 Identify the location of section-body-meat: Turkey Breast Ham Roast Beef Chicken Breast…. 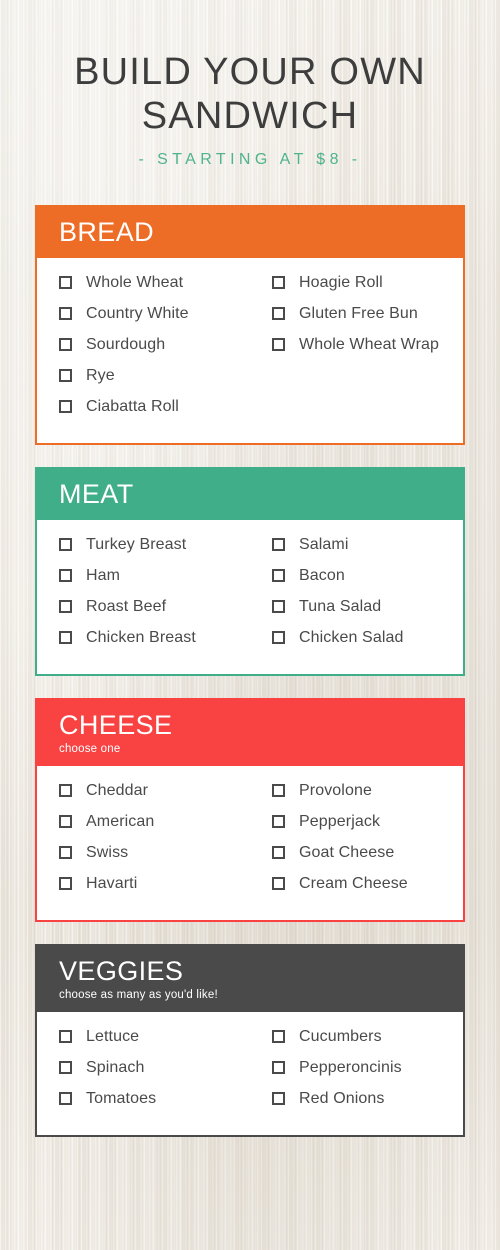
(250, 597).